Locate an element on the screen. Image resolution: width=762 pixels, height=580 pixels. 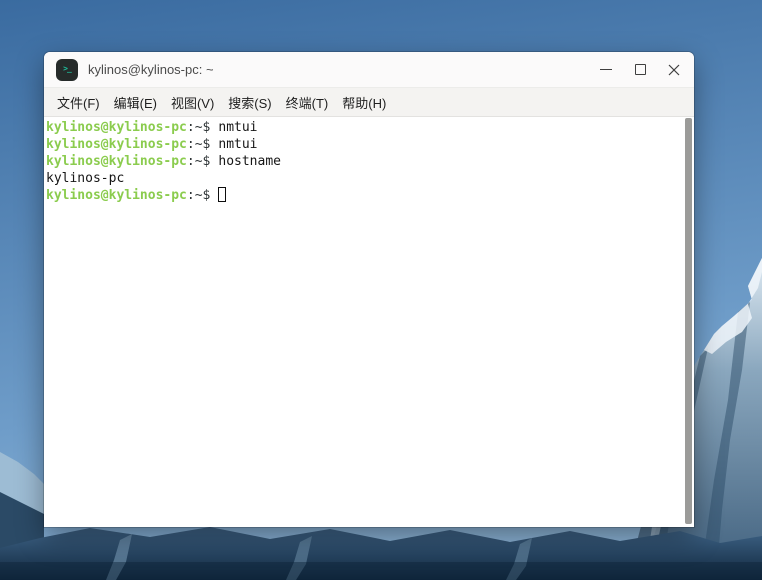
window-controls is located at coordinates (640, 70).